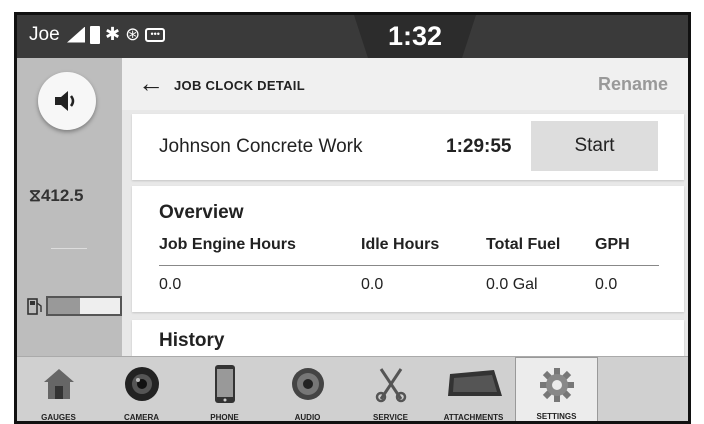 The height and width of the screenshot is (424, 704). Describe the element at coordinates (307, 384) in the screenshot. I see `speaker-icon` at that location.